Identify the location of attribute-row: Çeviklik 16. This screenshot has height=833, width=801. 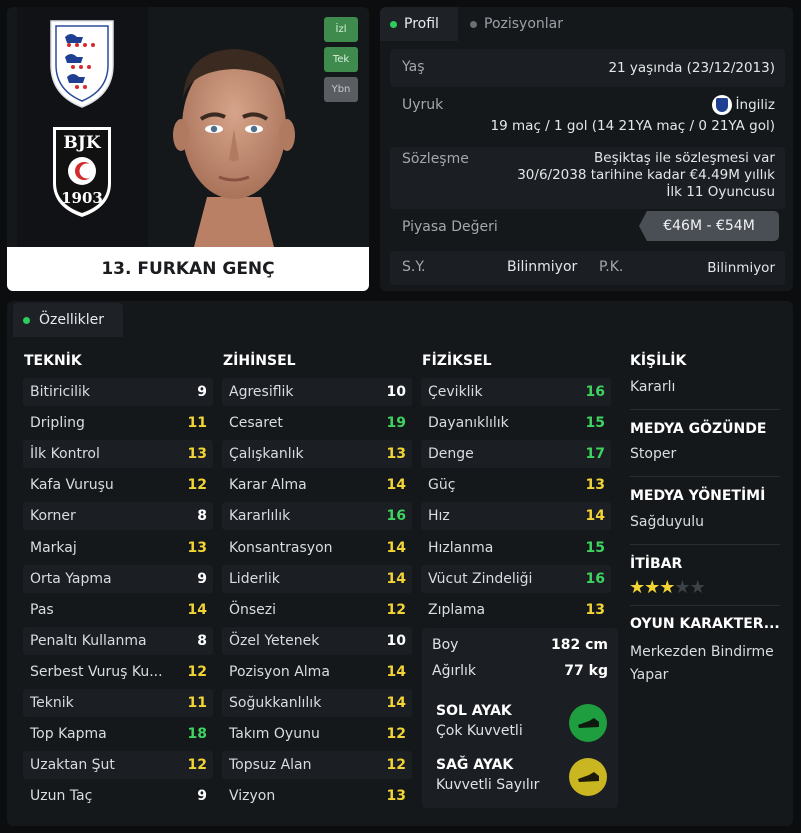
(516, 392).